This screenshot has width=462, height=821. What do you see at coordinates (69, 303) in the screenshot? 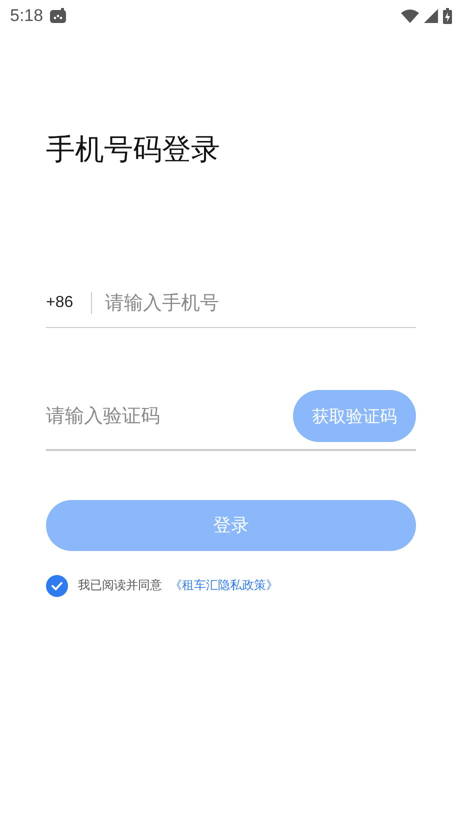
I see `country-code: +86` at bounding box center [69, 303].